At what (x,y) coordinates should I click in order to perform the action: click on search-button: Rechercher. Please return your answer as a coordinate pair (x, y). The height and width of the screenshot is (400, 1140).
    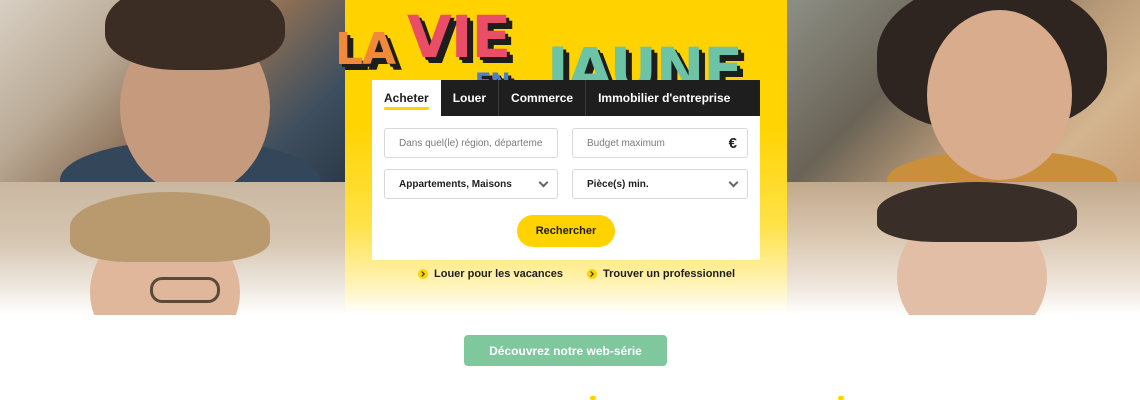
    Looking at the image, I should click on (566, 231).